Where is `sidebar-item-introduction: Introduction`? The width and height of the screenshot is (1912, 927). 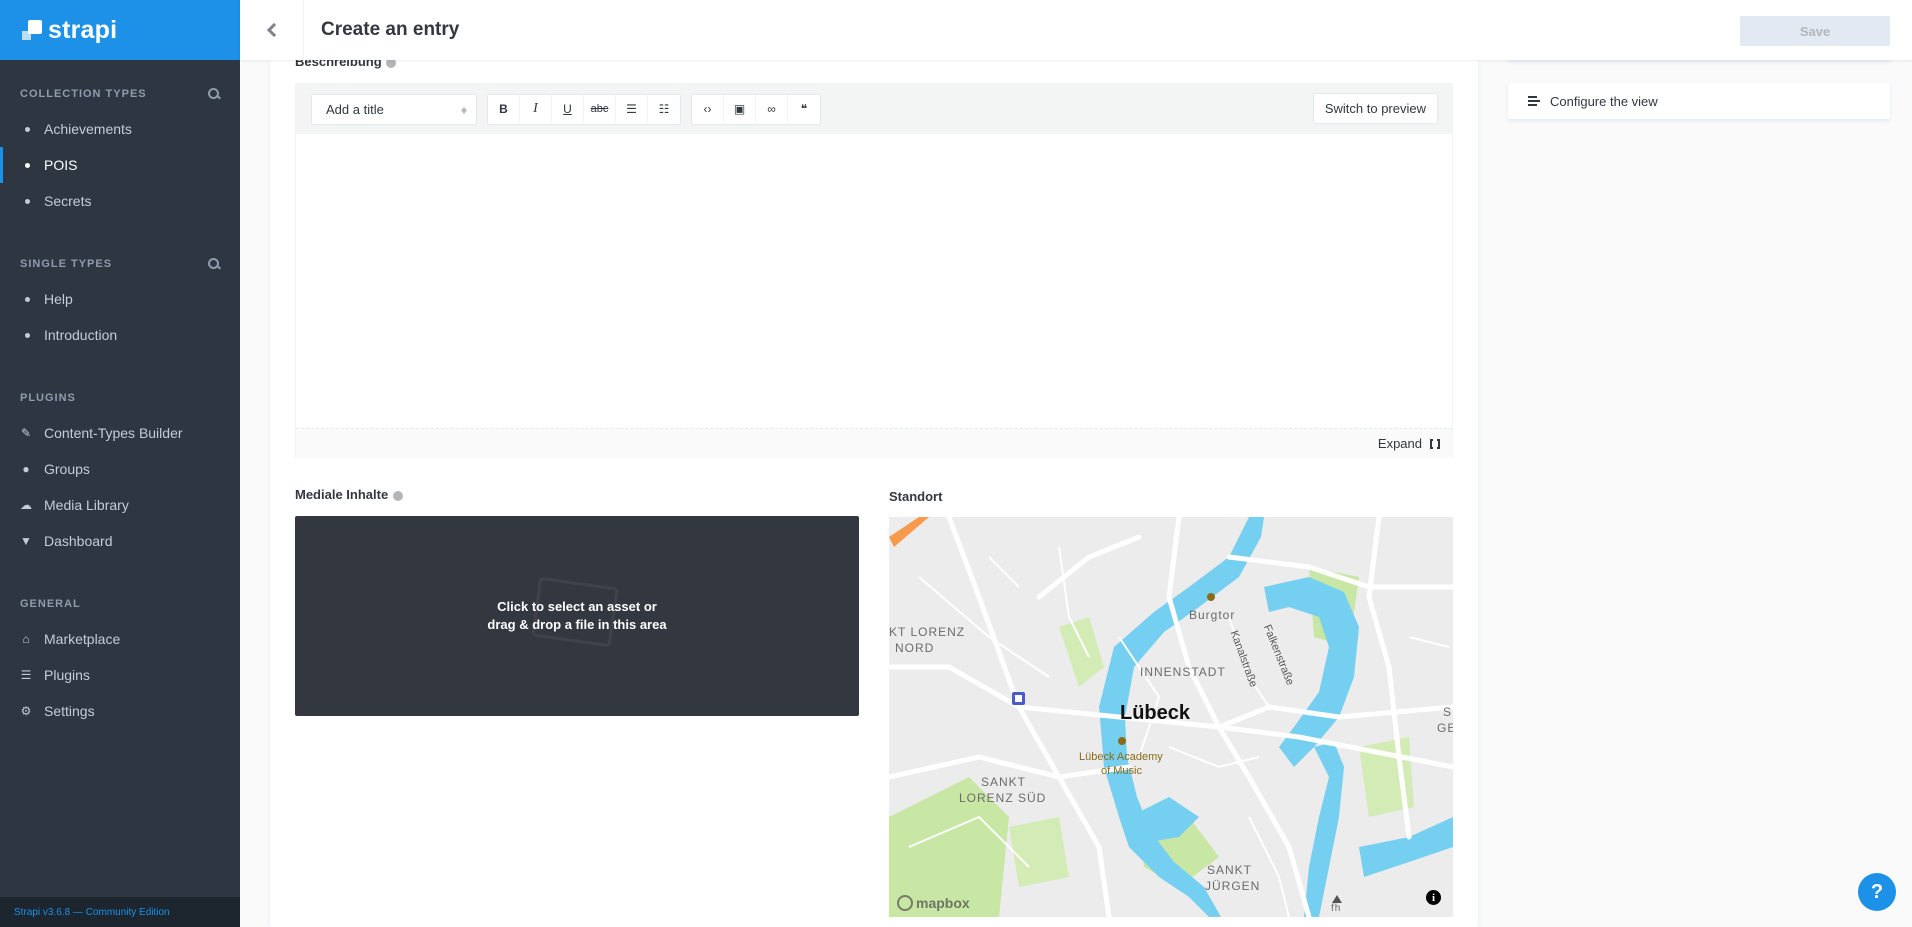
sidebar-item-introduction: Introduction is located at coordinates (120, 335).